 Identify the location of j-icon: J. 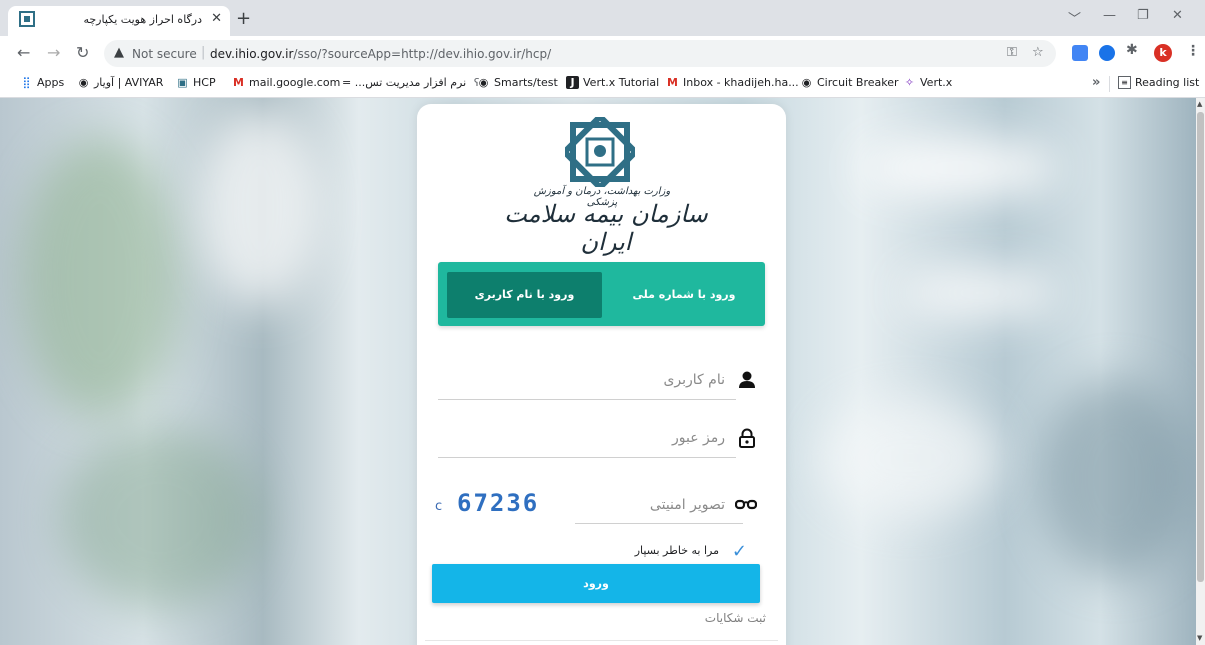
(572, 82).